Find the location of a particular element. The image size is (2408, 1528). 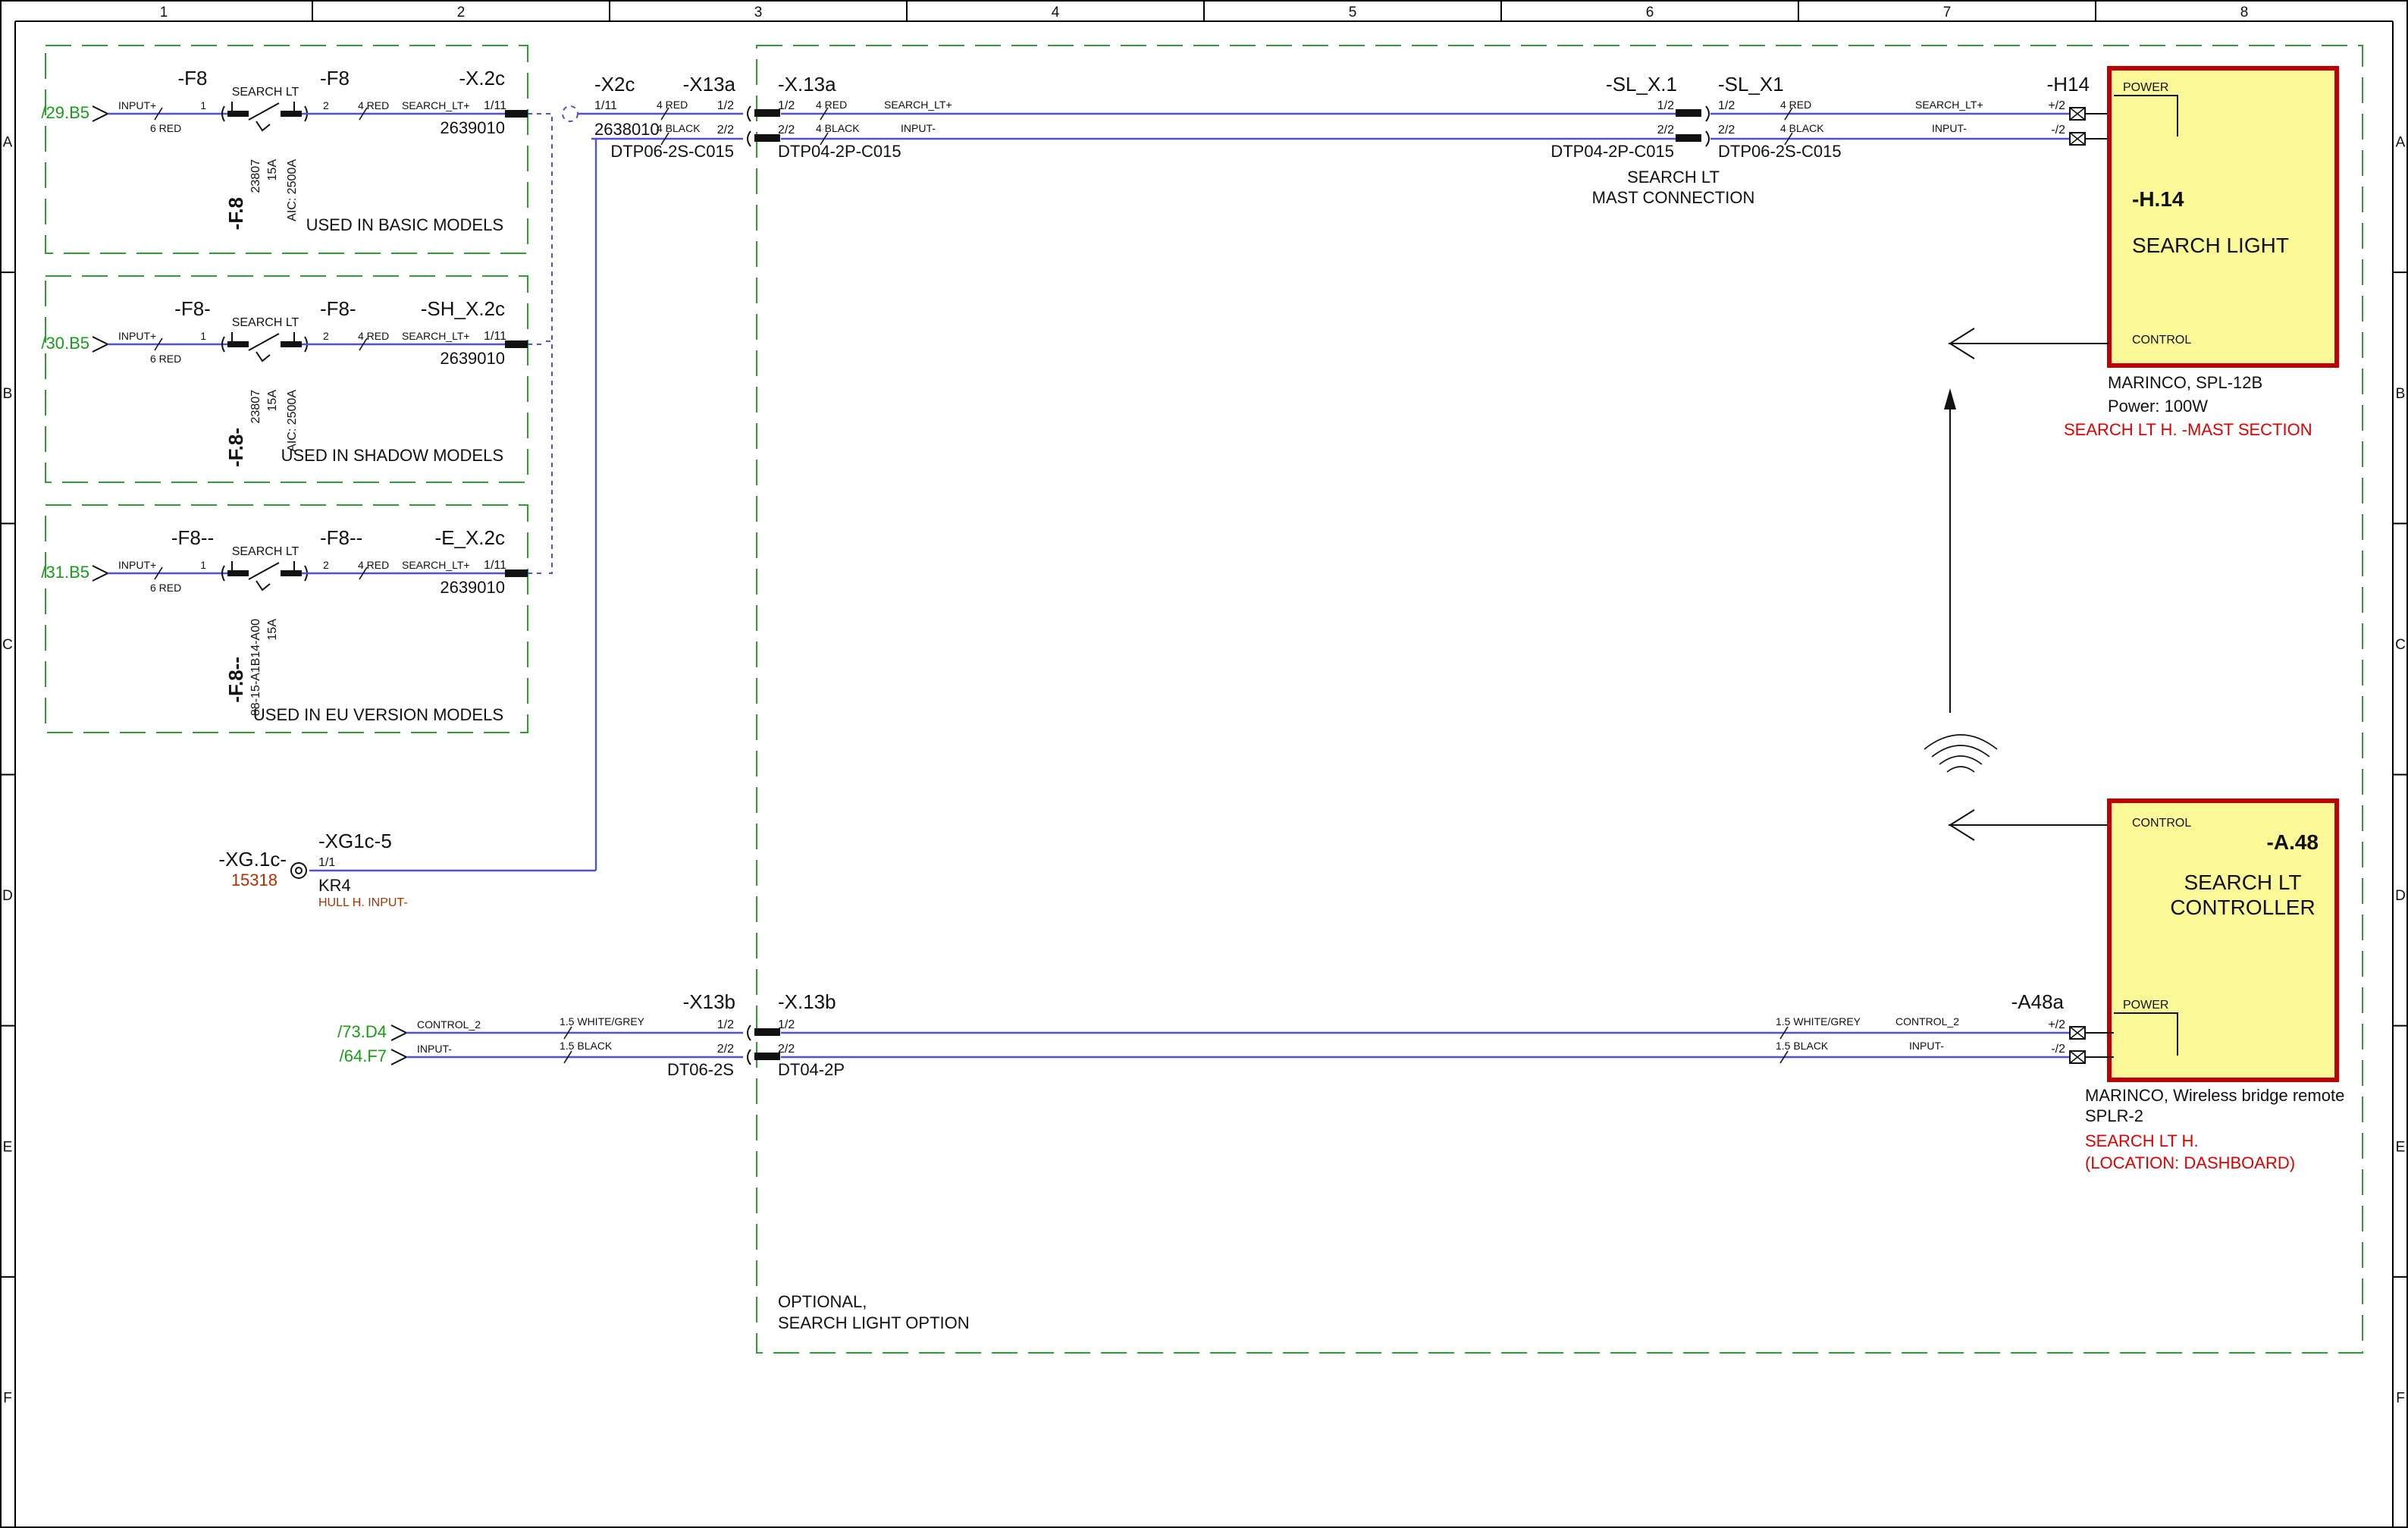

x13b-ref1: /73.D4 is located at coordinates (362, 1031).